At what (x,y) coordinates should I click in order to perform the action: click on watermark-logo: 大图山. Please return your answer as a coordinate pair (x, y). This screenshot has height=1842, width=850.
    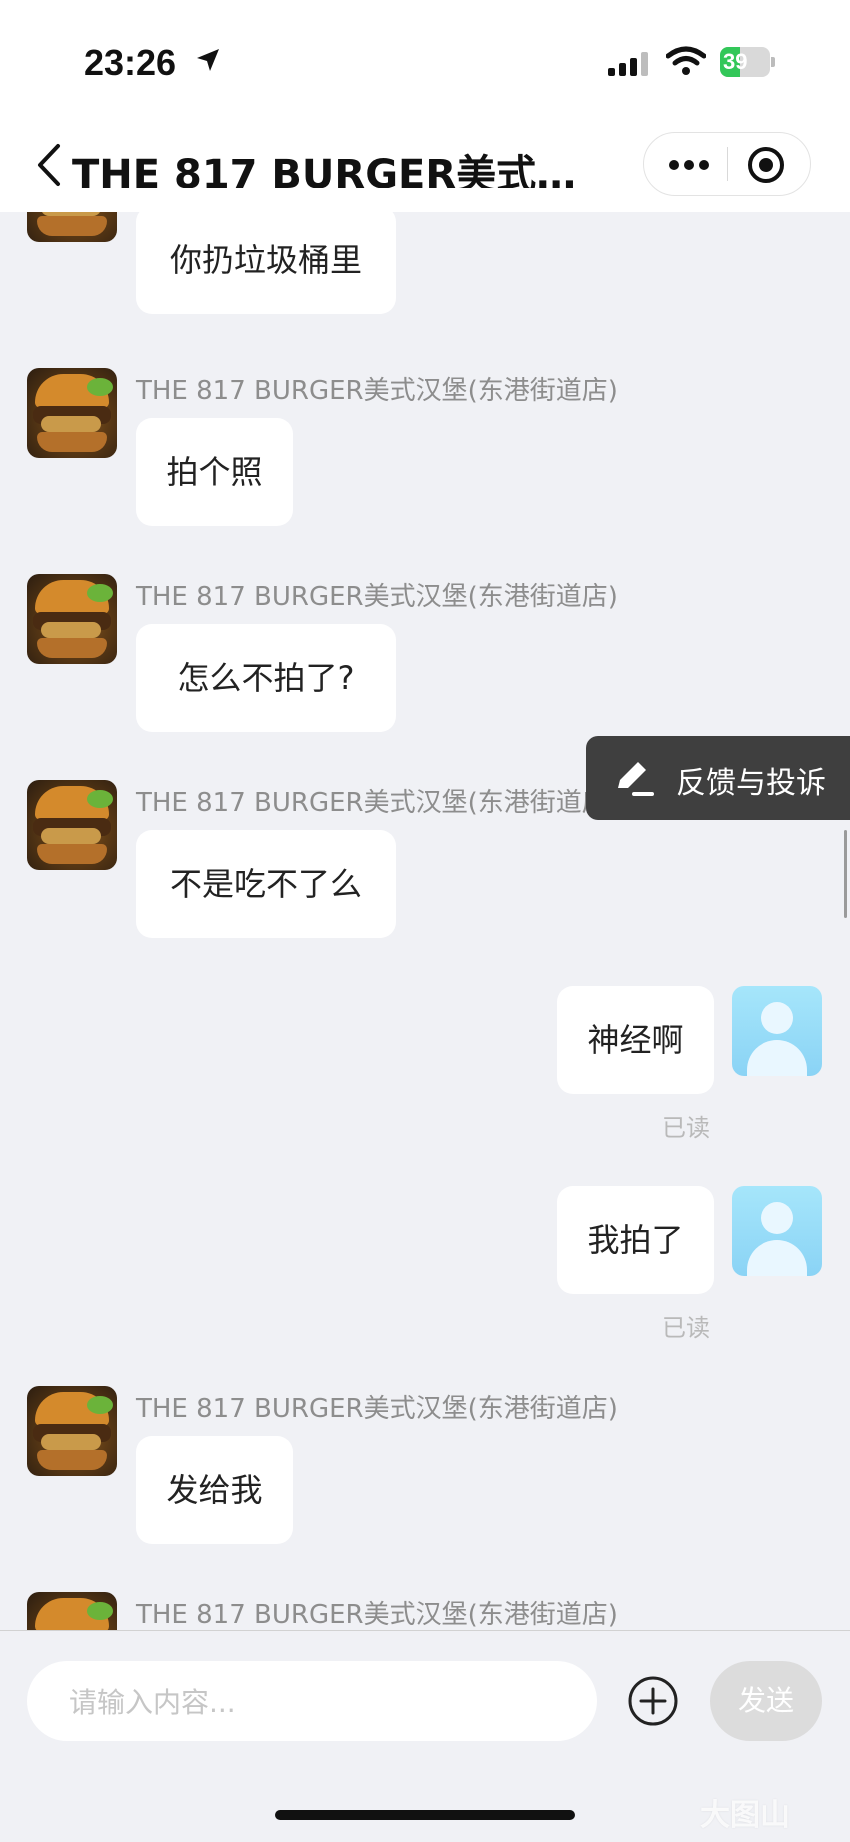
    Looking at the image, I should click on (745, 1815).